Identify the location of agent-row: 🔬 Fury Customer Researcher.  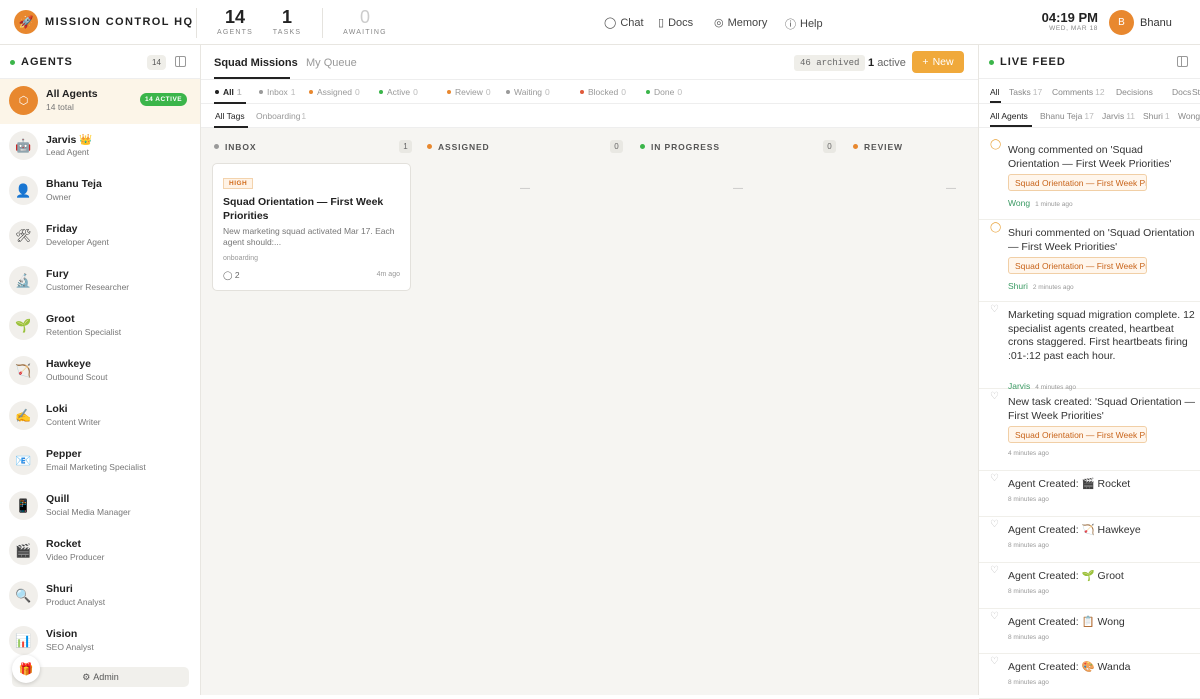
(100, 281).